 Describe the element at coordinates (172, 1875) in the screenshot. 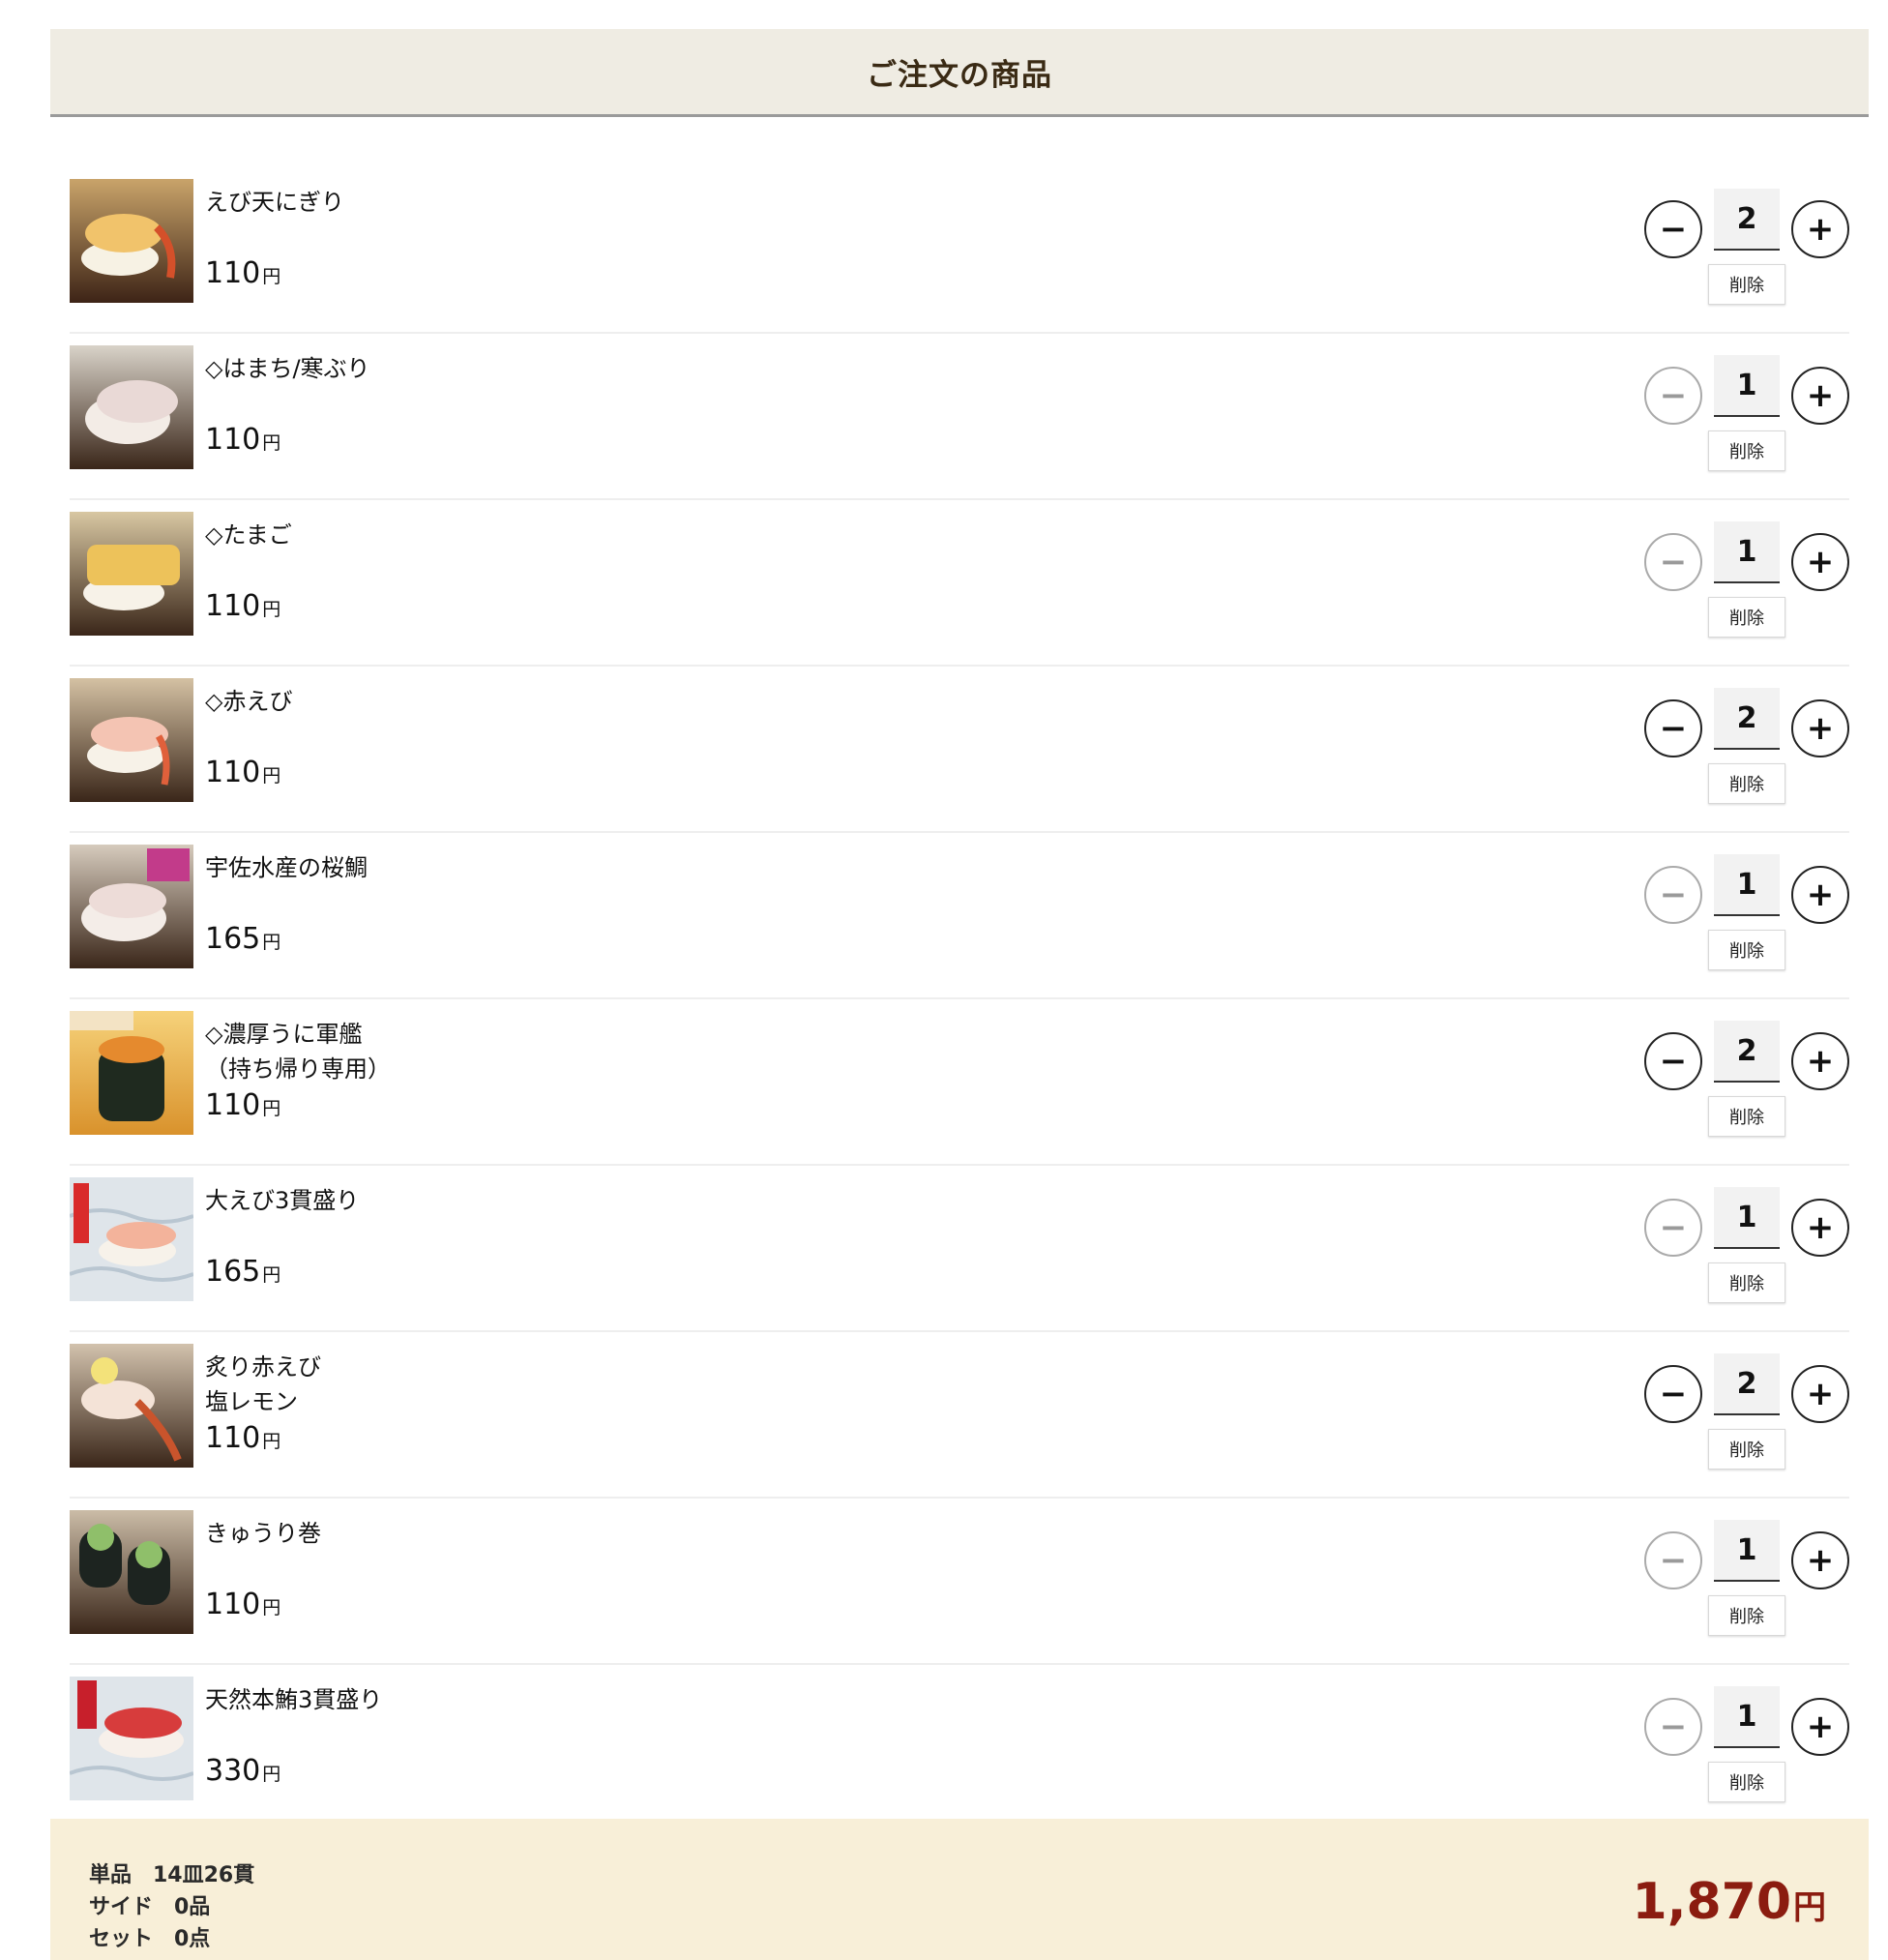

I see `summary-single: 単品 14皿26貫` at that location.